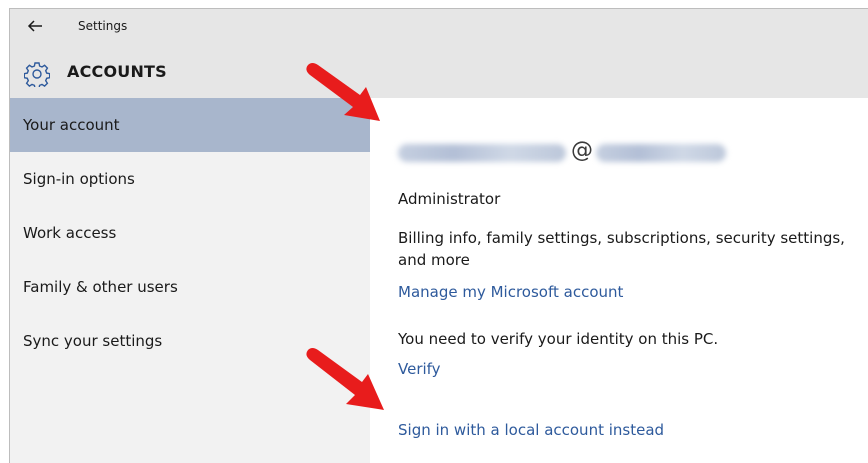 Image resolution: width=868 pixels, height=463 pixels. Describe the element at coordinates (531, 430) in the screenshot. I see `sign-in-local-account-link: Sign in with a local account instead` at that location.